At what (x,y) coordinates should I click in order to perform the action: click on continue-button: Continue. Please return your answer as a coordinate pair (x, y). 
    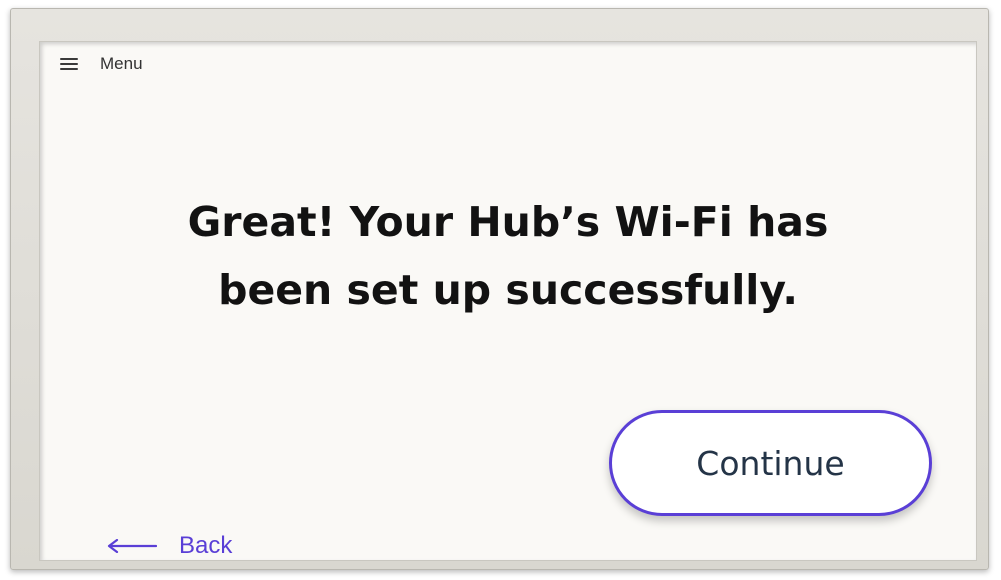
    Looking at the image, I should click on (770, 463).